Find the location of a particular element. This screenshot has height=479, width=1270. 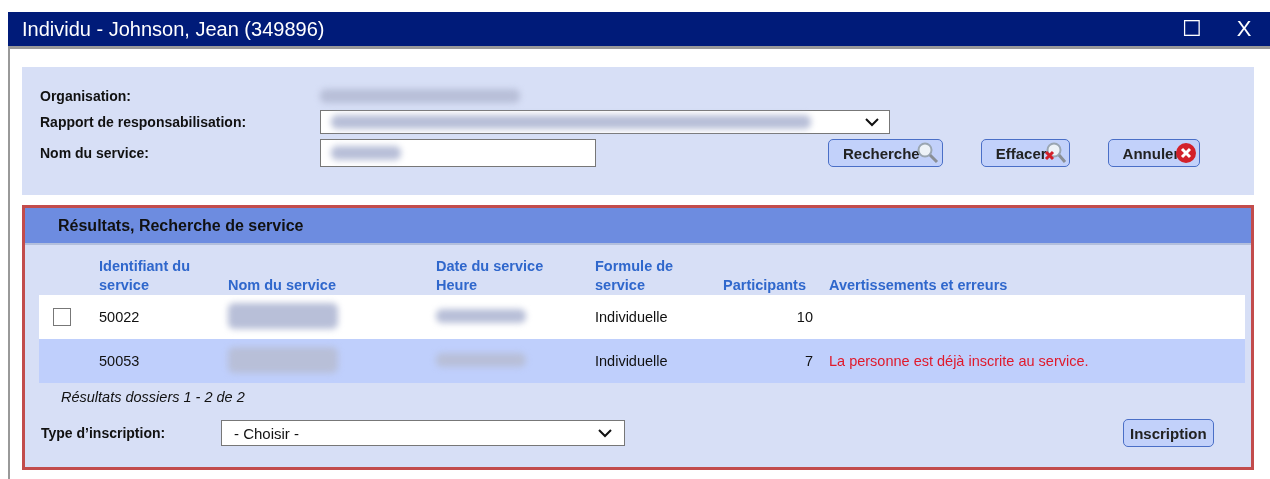

action-button: Recherche is located at coordinates (885, 153).